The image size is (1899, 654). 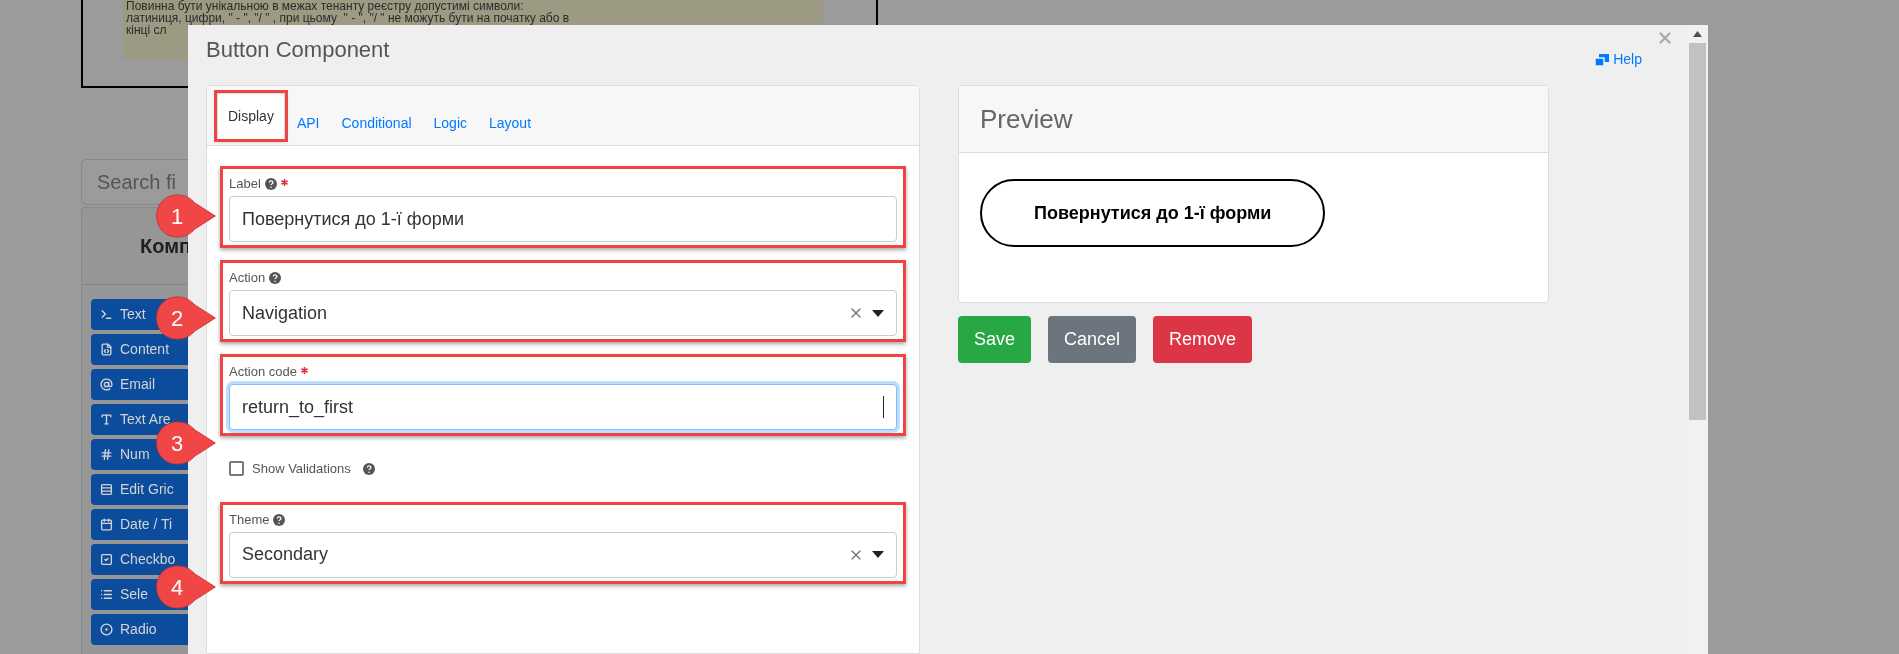 What do you see at coordinates (186, 318) in the screenshot?
I see `number-callout: 2` at bounding box center [186, 318].